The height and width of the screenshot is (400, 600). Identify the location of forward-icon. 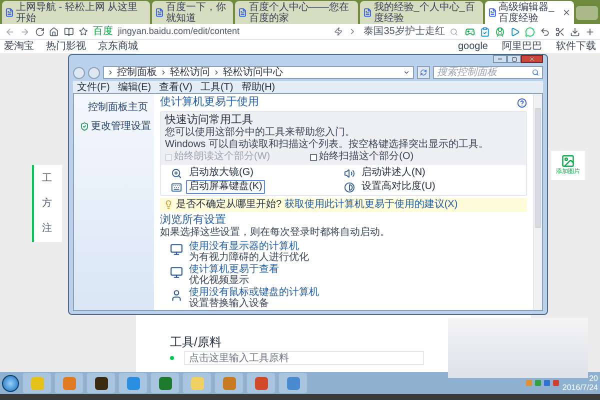
(25, 31).